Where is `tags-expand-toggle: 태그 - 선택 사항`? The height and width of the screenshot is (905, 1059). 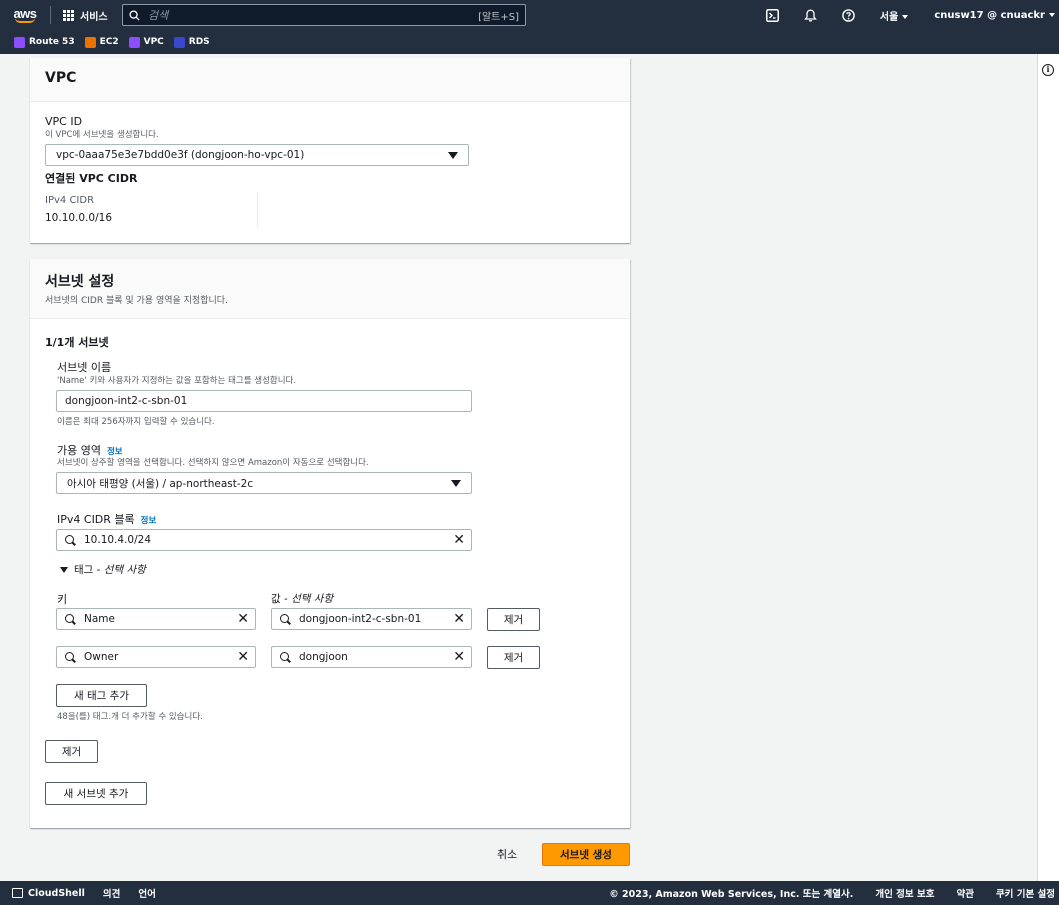 tags-expand-toggle: 태그 - 선택 사항 is located at coordinates (103, 569).